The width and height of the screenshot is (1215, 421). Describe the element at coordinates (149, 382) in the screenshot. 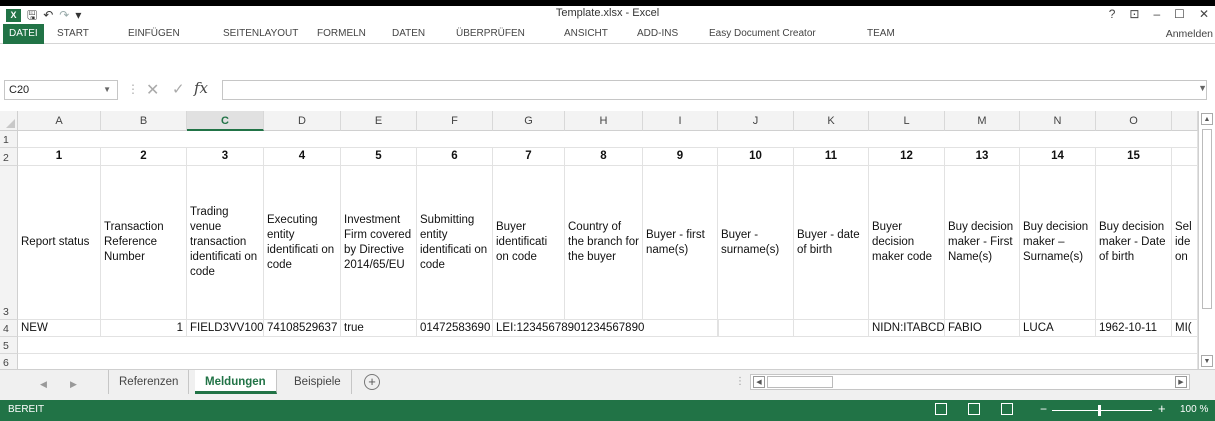

I see `sheet-tab-referenzen: Referenzen` at that location.